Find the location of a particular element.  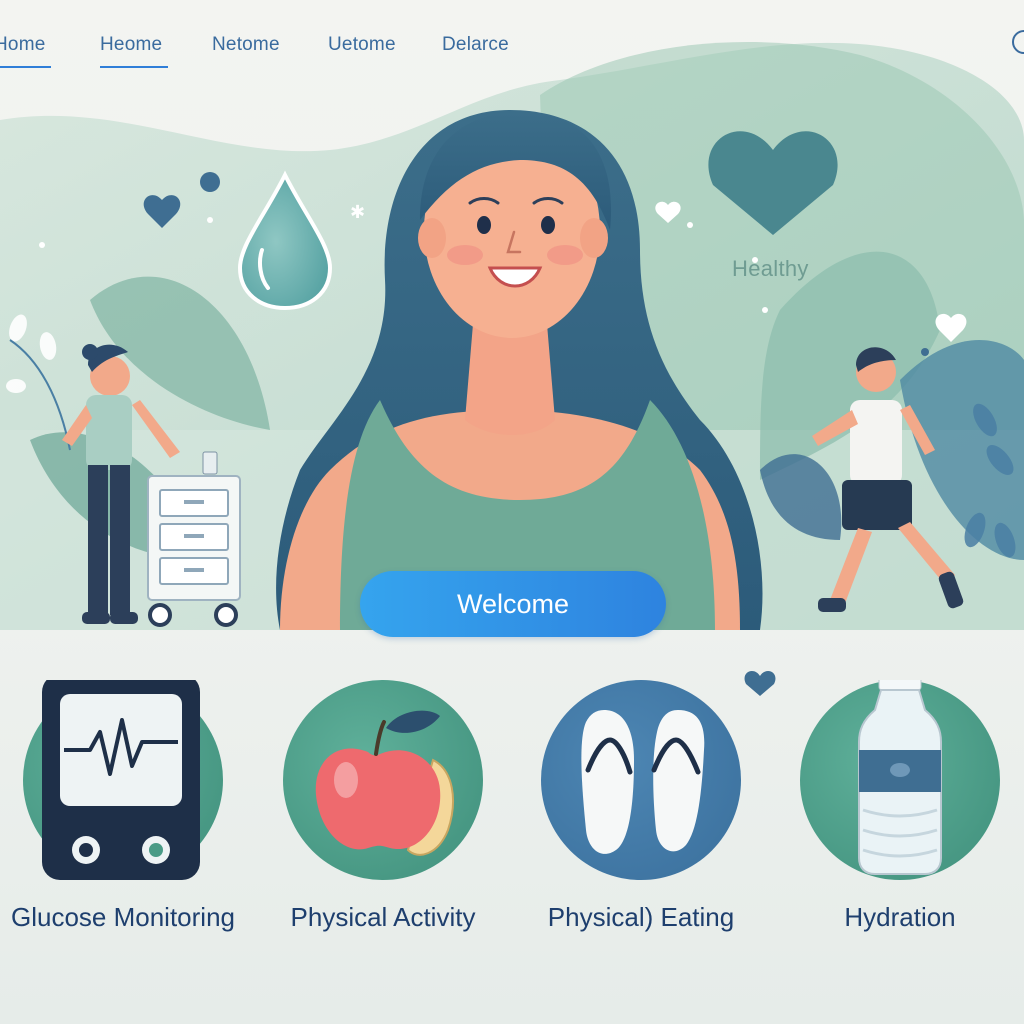

flip-flops-icon is located at coordinates (643, 782).